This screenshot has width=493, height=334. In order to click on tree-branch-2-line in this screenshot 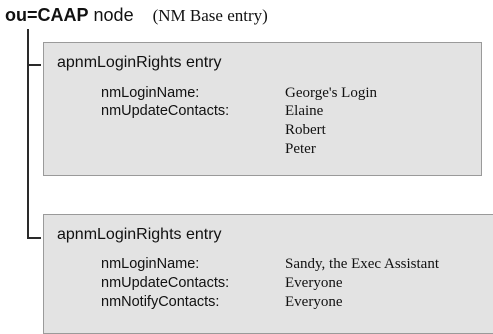, I will do `click(34, 238)`.